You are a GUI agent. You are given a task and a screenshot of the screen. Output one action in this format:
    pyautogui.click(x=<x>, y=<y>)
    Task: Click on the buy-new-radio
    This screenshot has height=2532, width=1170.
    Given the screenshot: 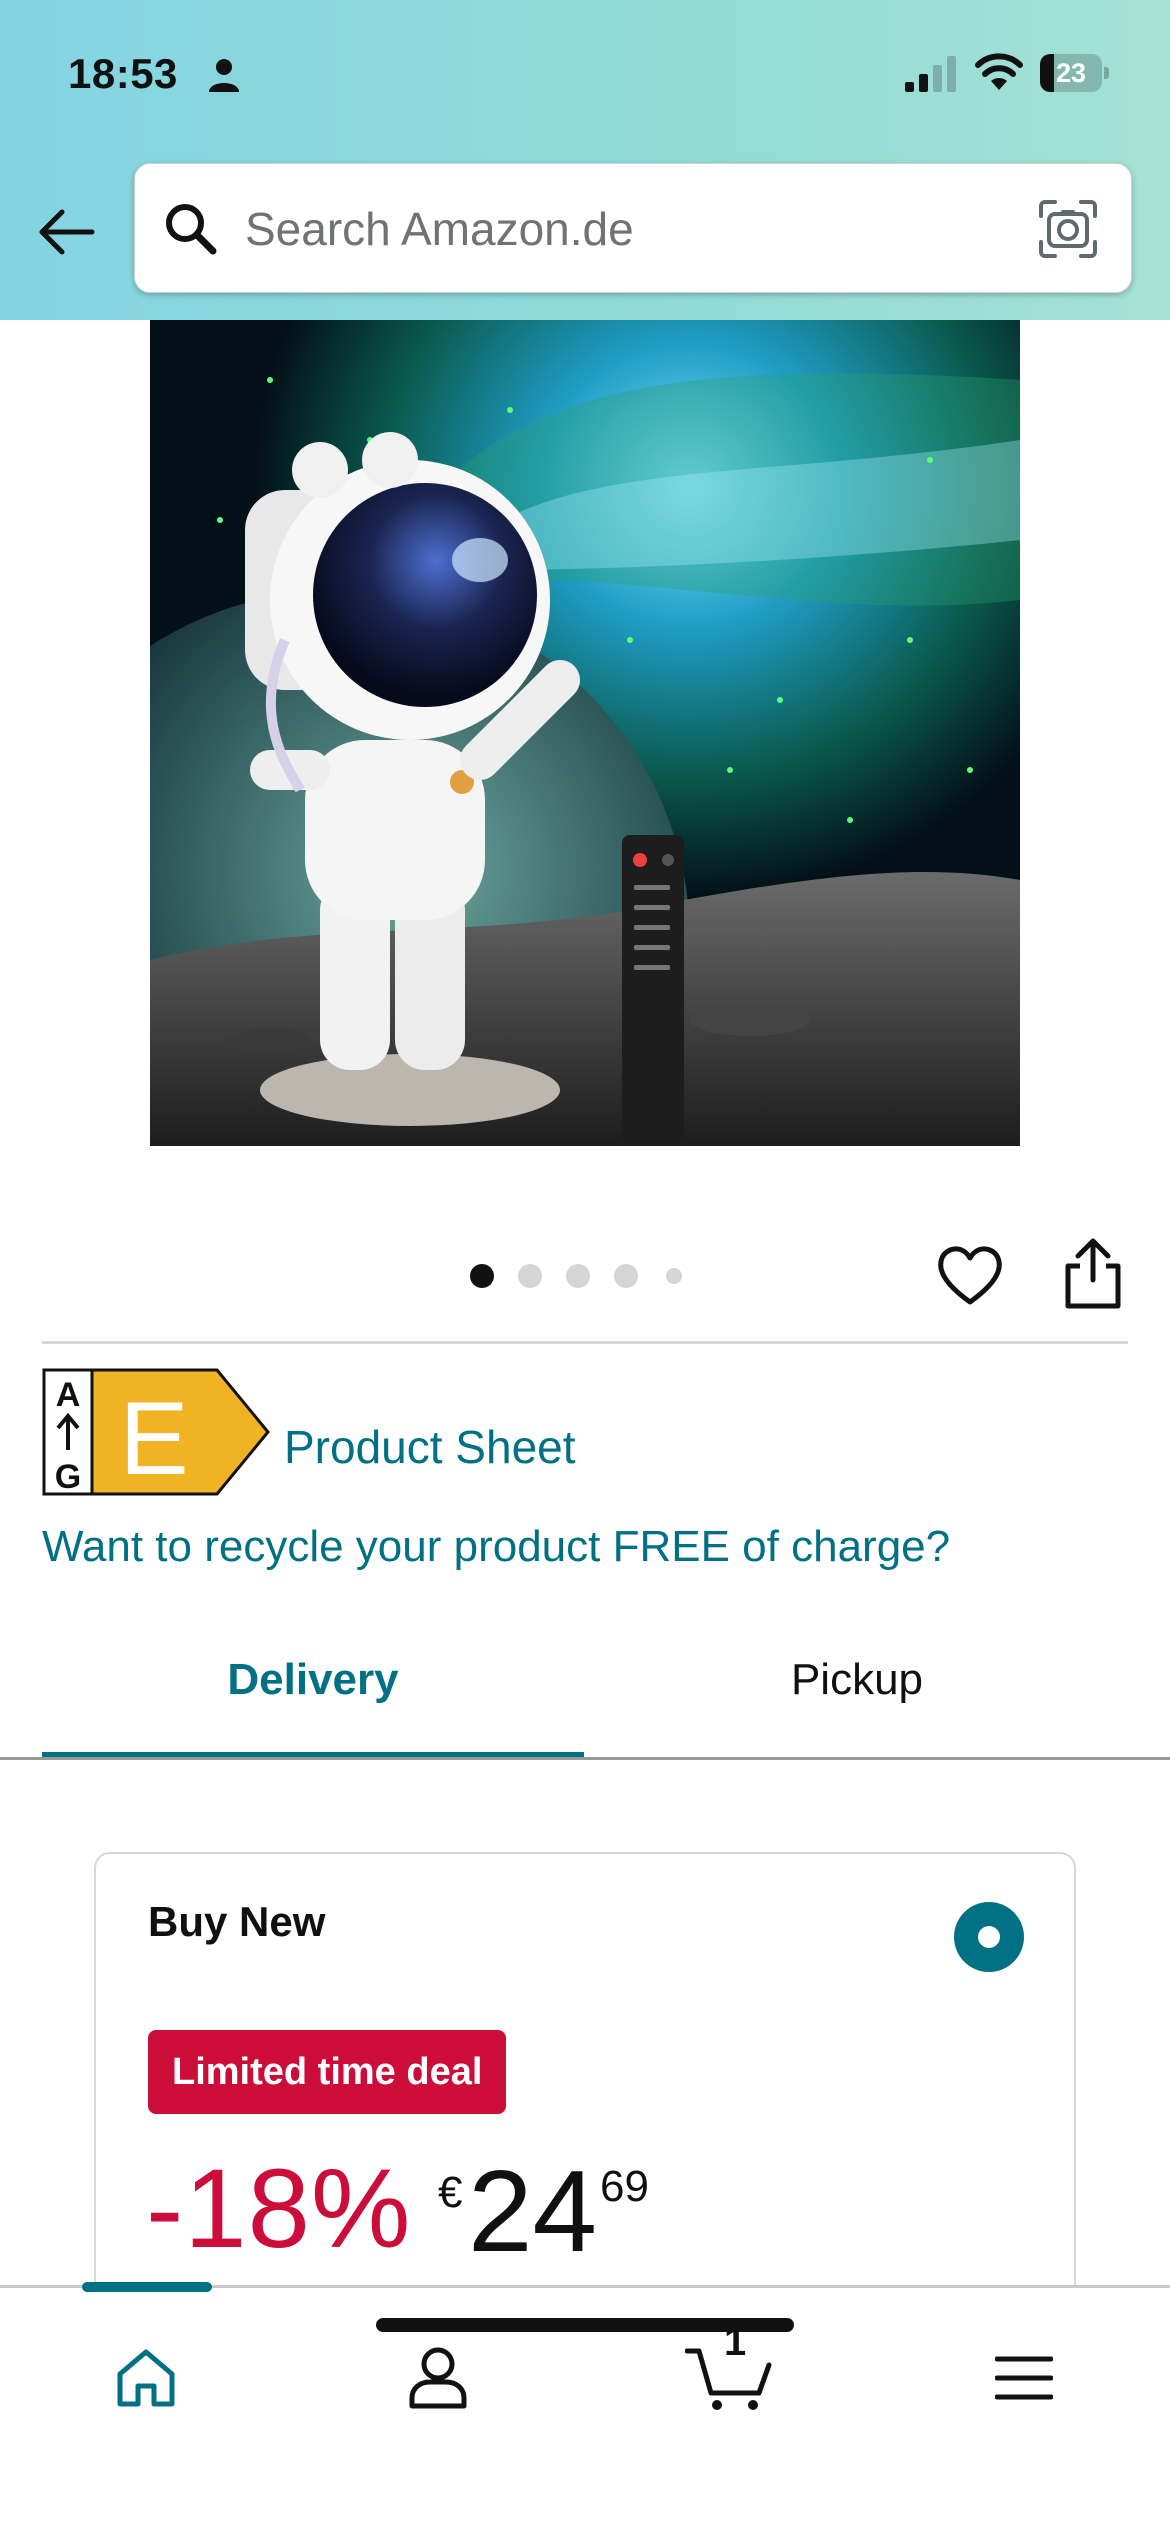 What is the action you would take?
    pyautogui.click(x=989, y=1937)
    